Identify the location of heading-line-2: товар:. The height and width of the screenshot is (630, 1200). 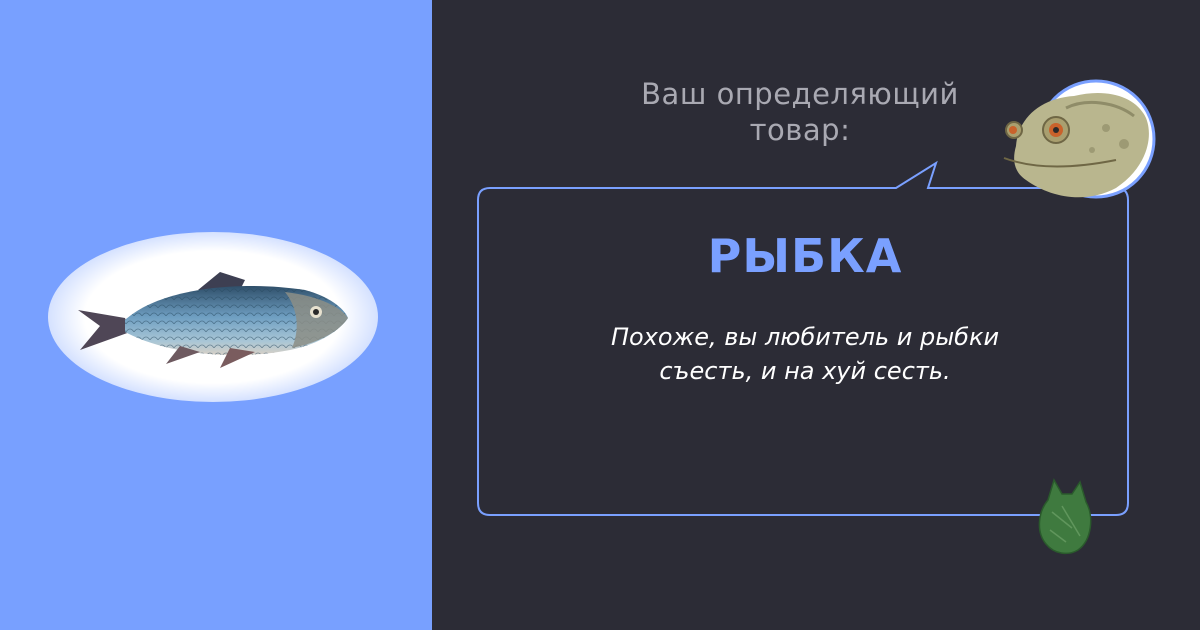
(800, 130).